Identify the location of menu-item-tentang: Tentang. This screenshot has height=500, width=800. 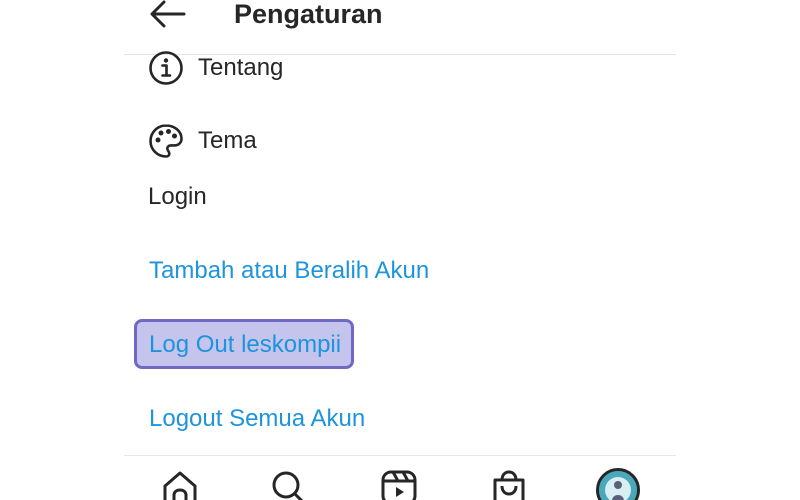
(215, 68).